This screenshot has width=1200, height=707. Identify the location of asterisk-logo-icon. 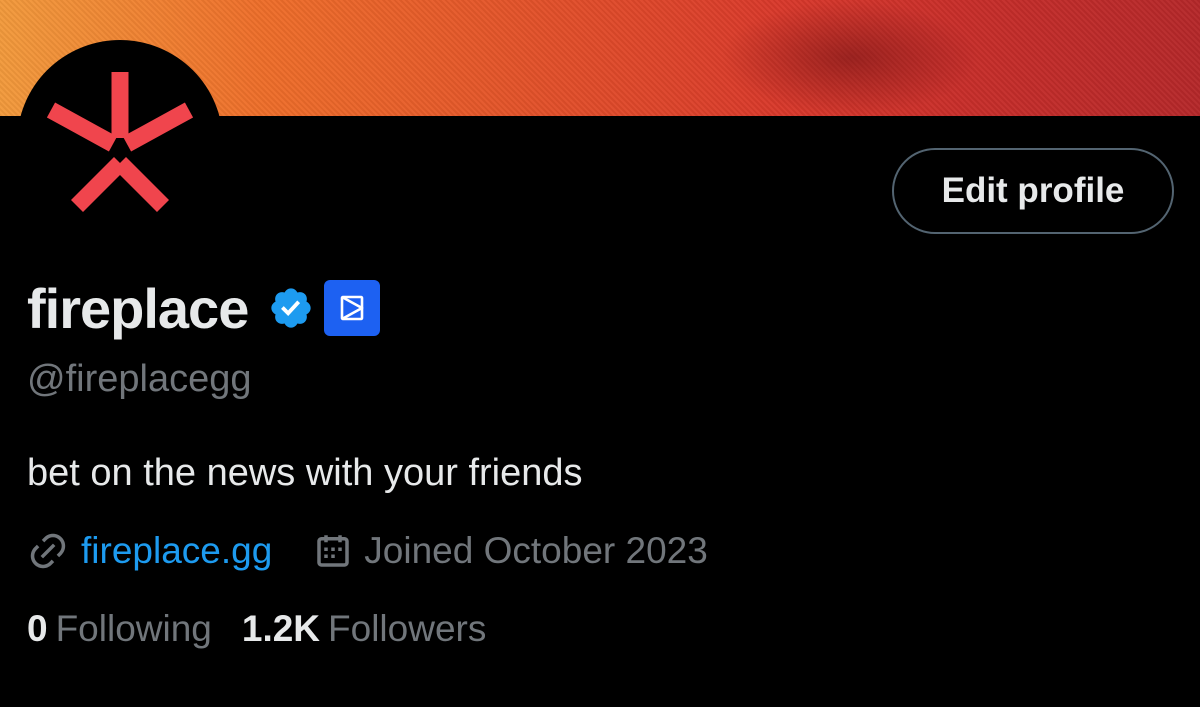
(120, 142).